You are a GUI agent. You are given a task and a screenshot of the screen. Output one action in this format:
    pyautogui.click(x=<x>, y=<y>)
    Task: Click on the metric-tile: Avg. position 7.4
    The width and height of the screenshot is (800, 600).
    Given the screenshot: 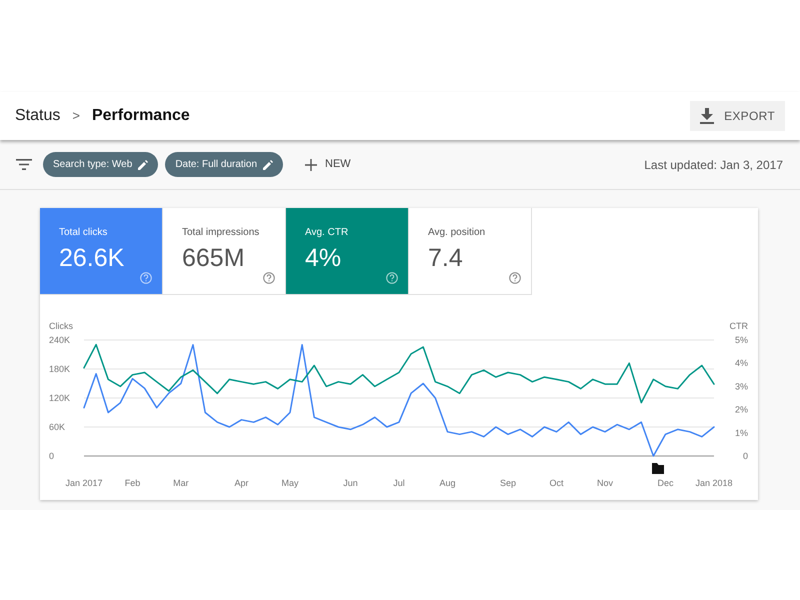 What is the action you would take?
    pyautogui.click(x=470, y=251)
    